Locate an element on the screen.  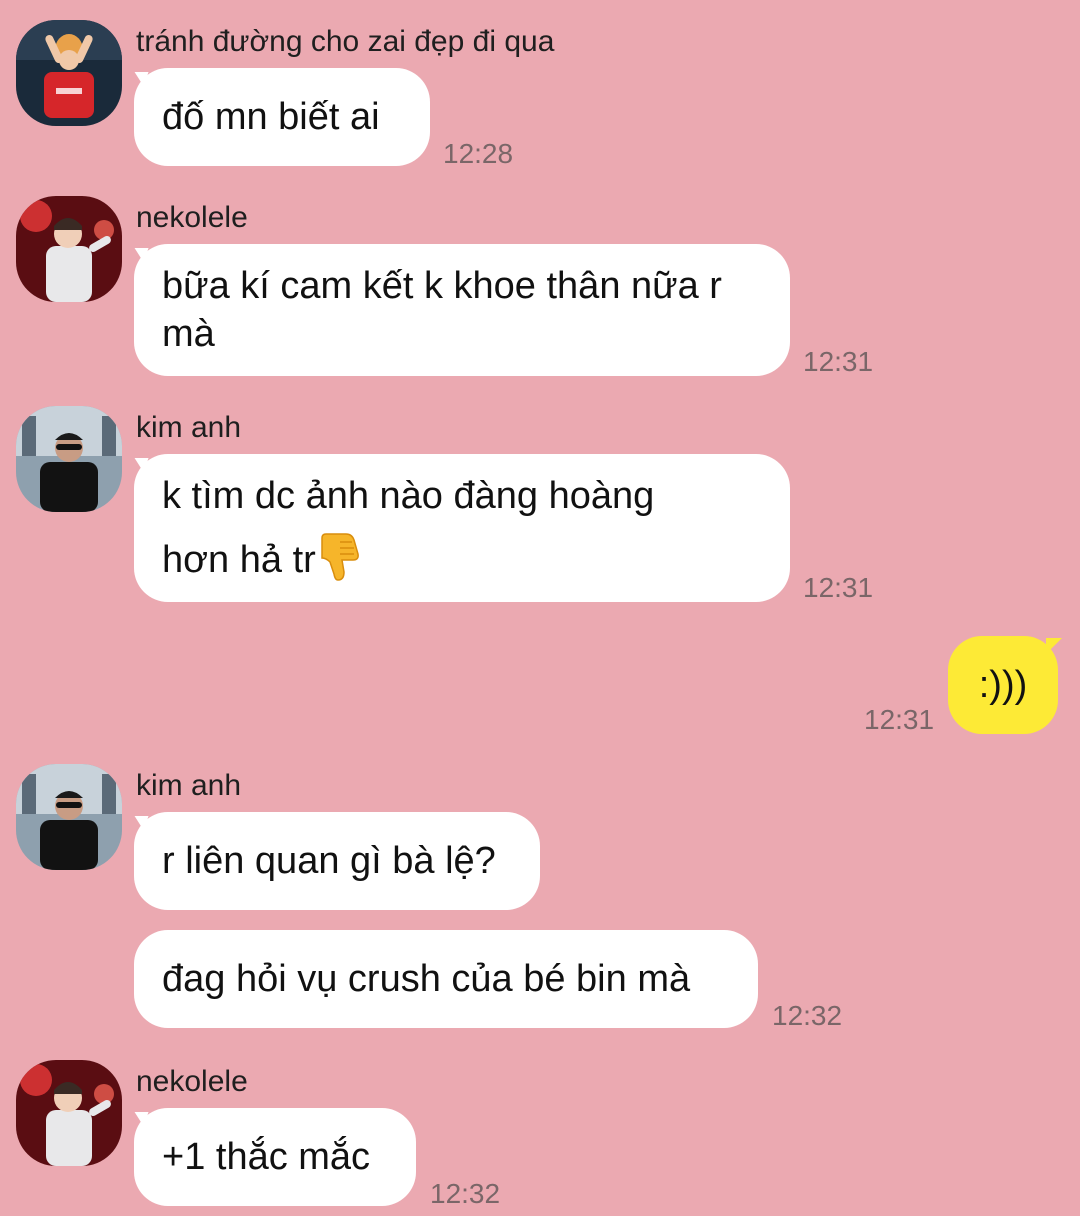
sender-name: tránh đường cho zai đẹp đi qua is located at coordinates (345, 41).